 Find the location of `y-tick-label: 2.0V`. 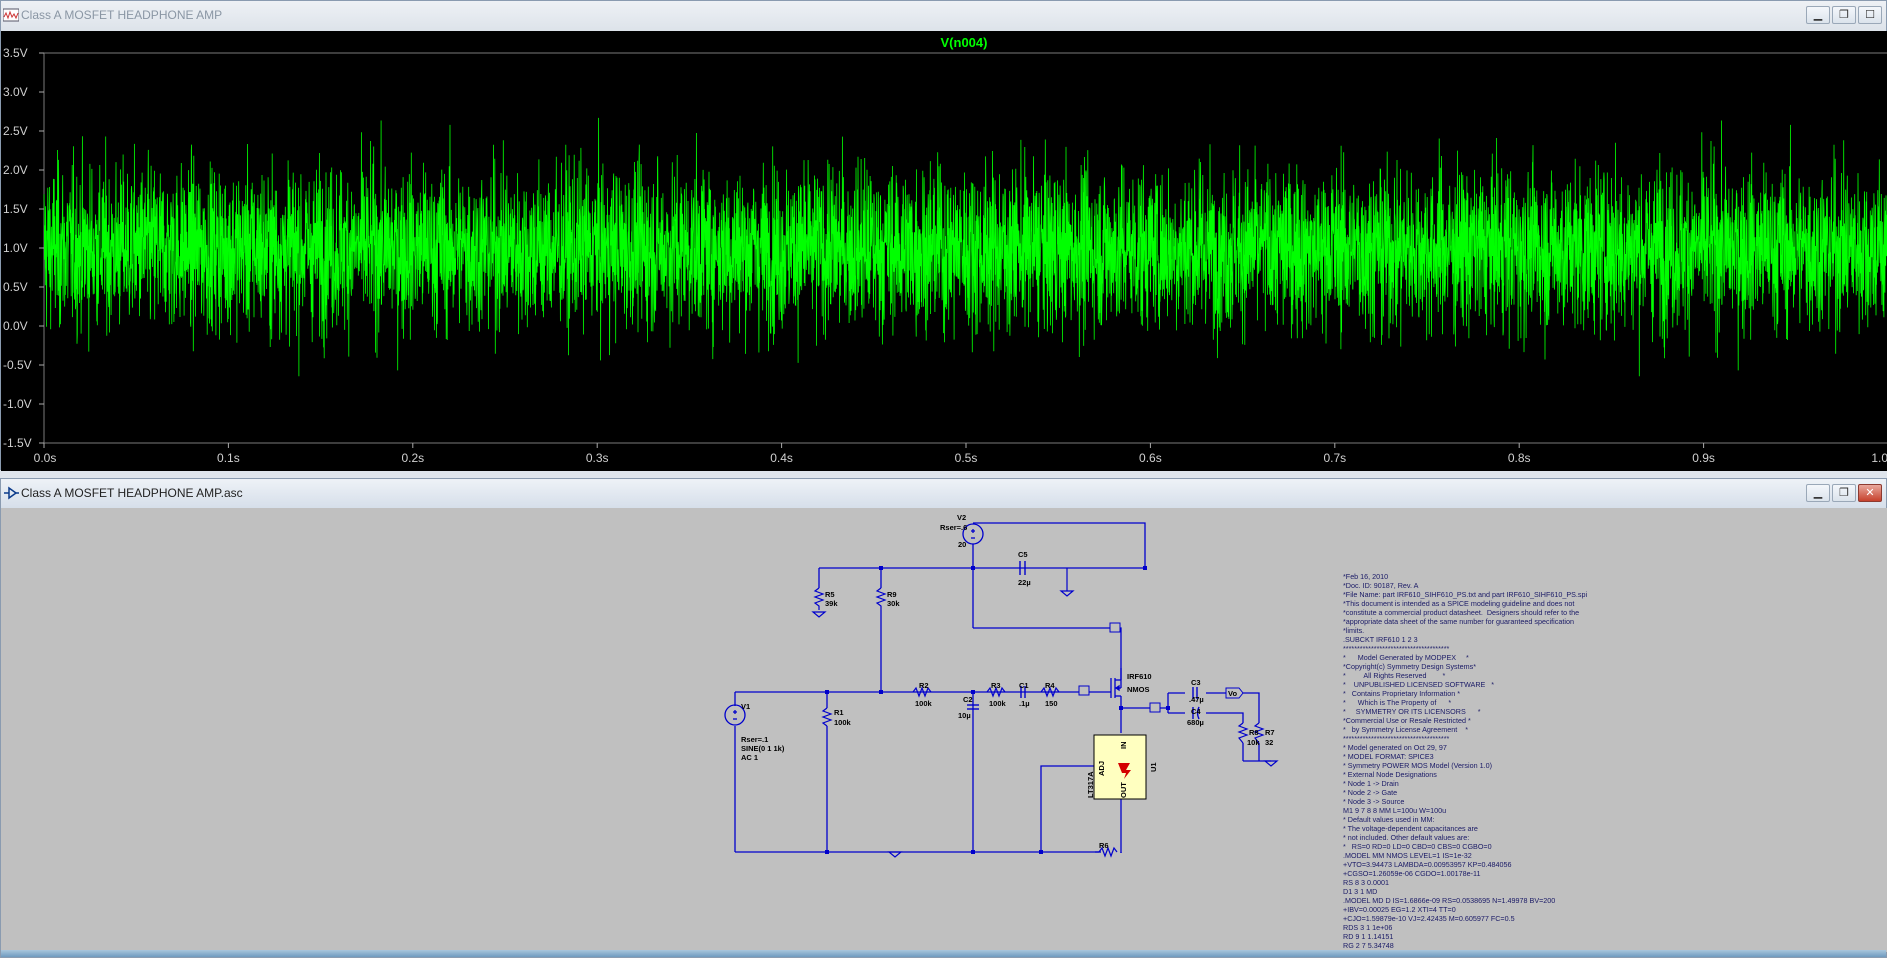

y-tick-label: 2.0V is located at coordinates (15, 170).